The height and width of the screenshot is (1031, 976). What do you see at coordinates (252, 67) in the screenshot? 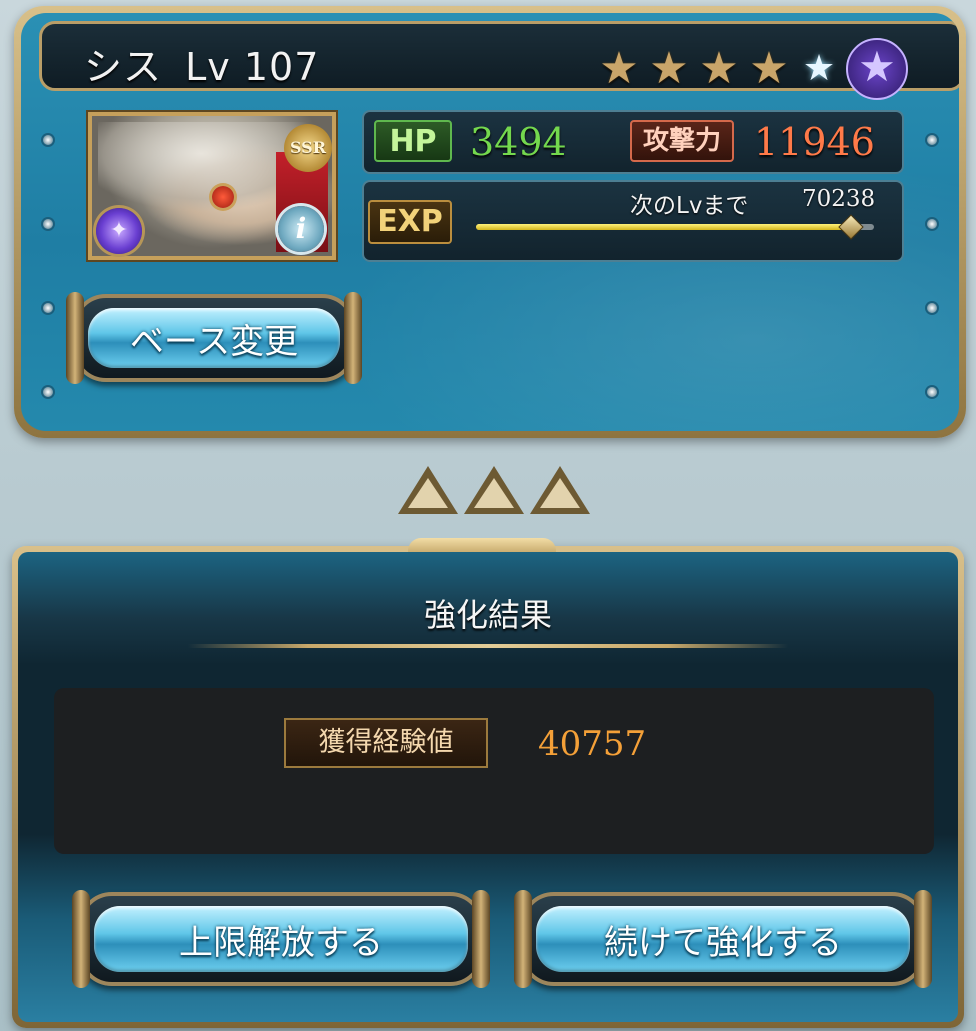
I see `character-level: Lv 107` at bounding box center [252, 67].